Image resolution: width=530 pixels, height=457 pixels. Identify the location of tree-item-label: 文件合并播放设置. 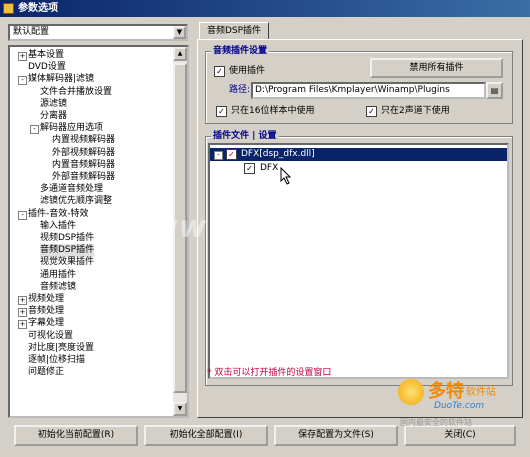
(76, 91).